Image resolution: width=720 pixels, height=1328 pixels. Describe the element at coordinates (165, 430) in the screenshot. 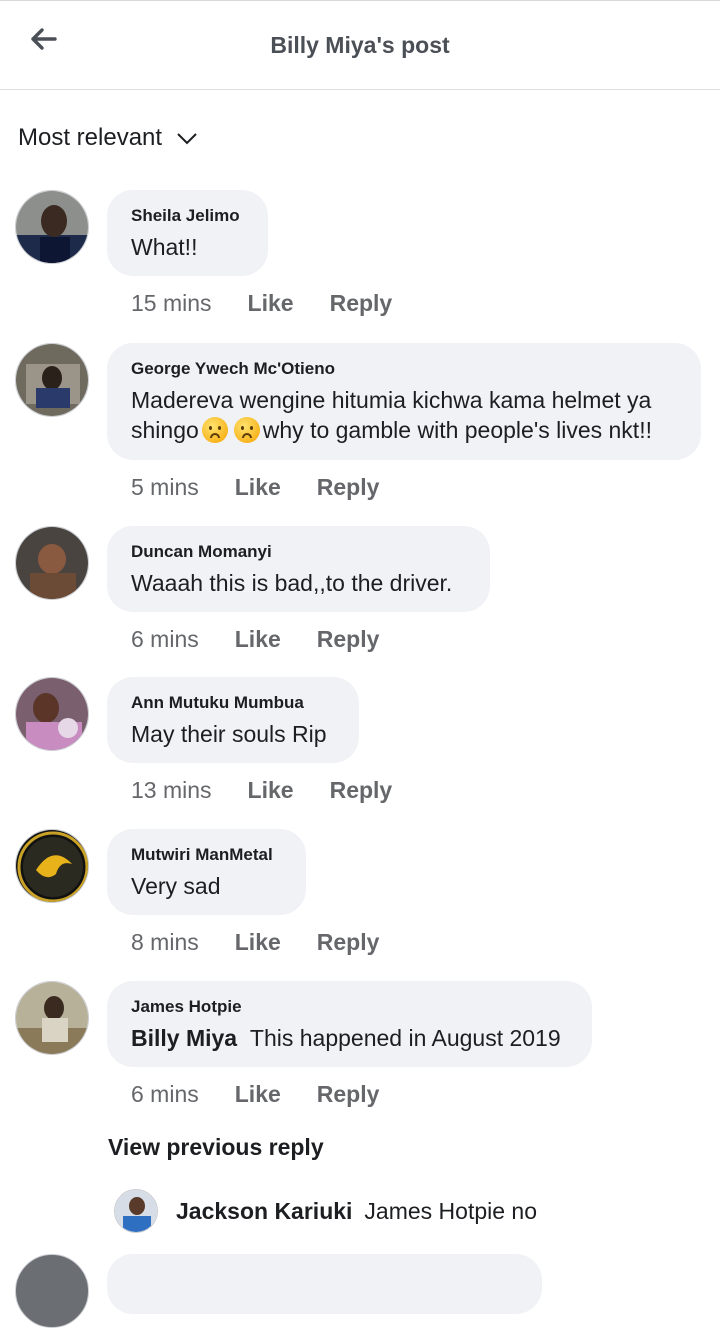

I see `comment-text-fragment: shingo` at that location.